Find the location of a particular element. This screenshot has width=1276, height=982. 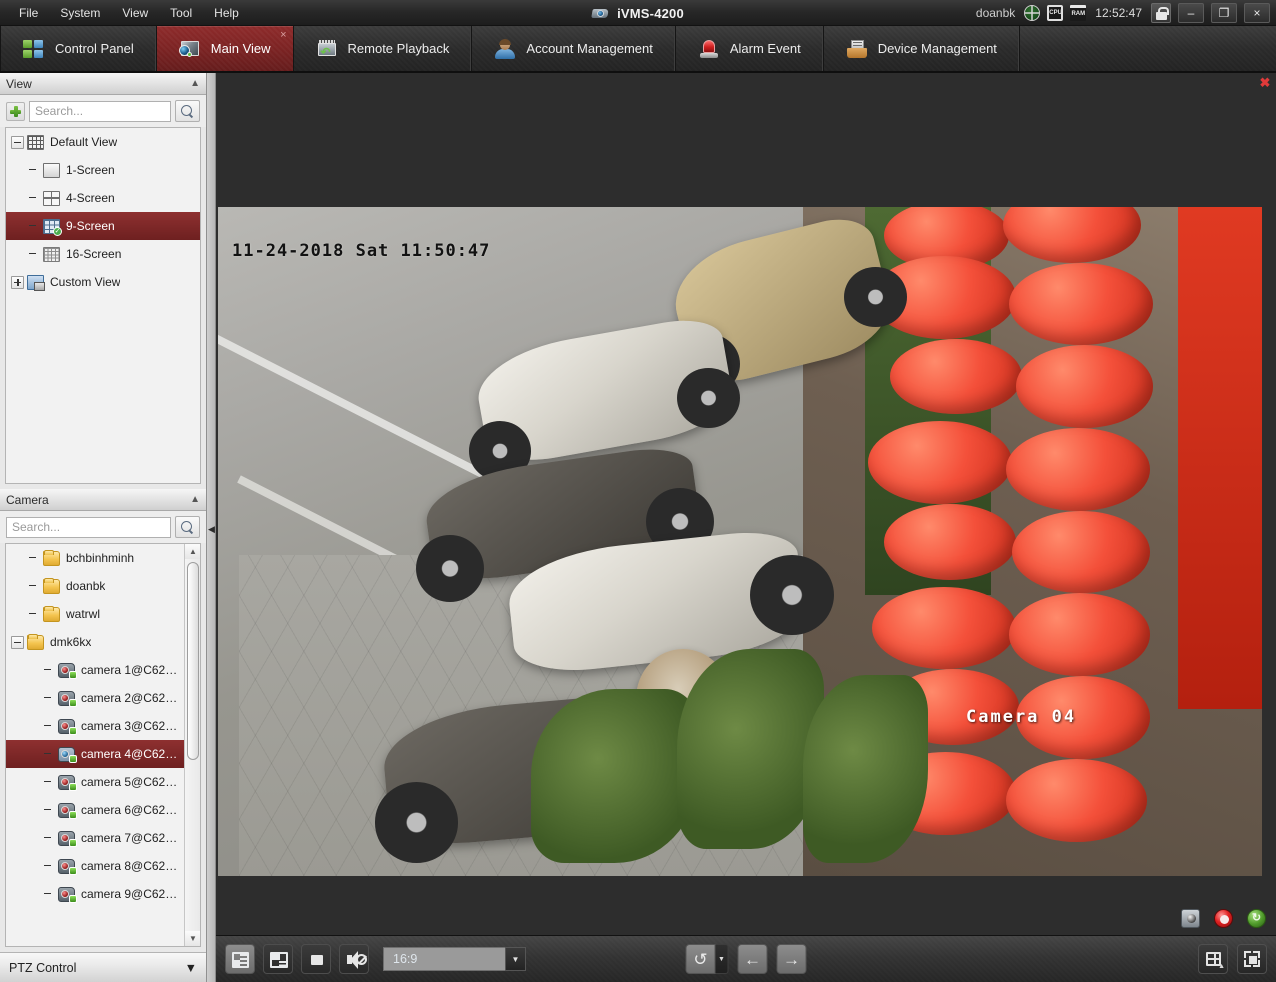

lock-icon is located at coordinates (1161, 13).